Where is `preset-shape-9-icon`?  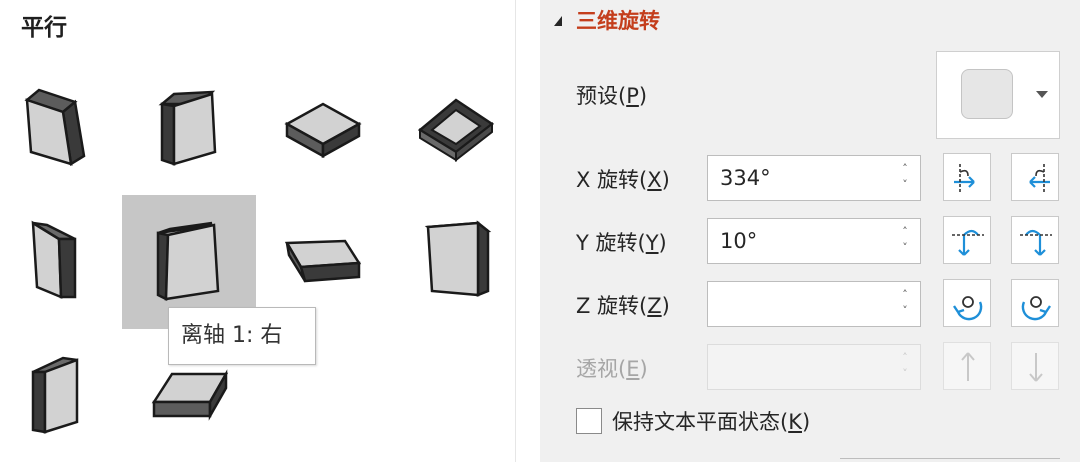 preset-shape-9-icon is located at coordinates (55, 395).